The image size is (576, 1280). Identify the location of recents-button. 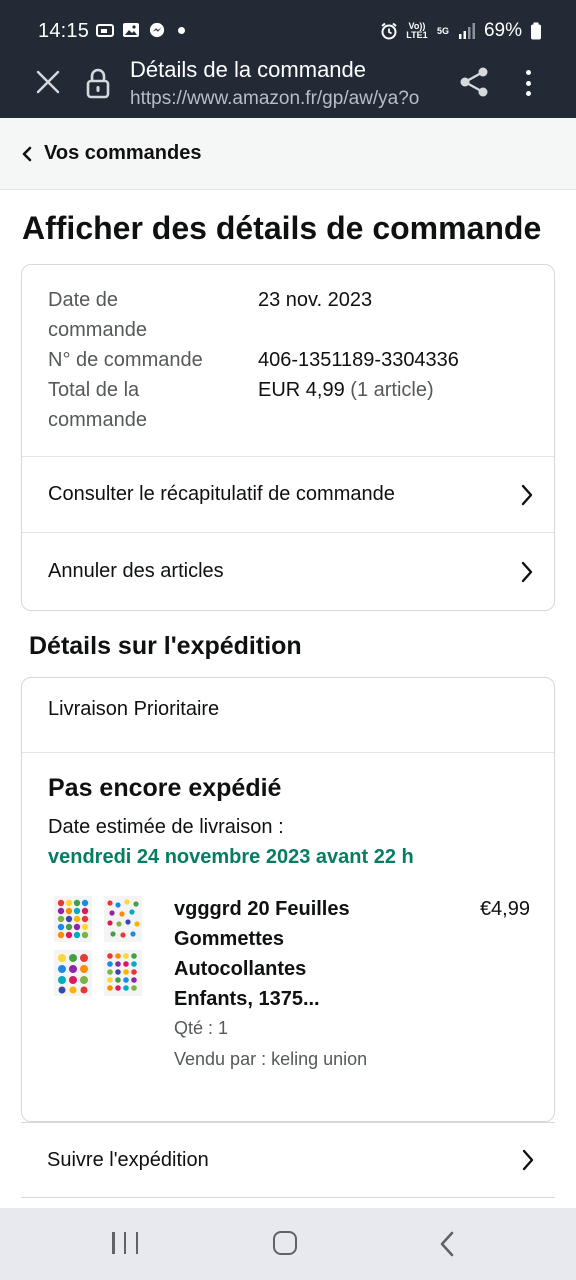
(125, 1243).